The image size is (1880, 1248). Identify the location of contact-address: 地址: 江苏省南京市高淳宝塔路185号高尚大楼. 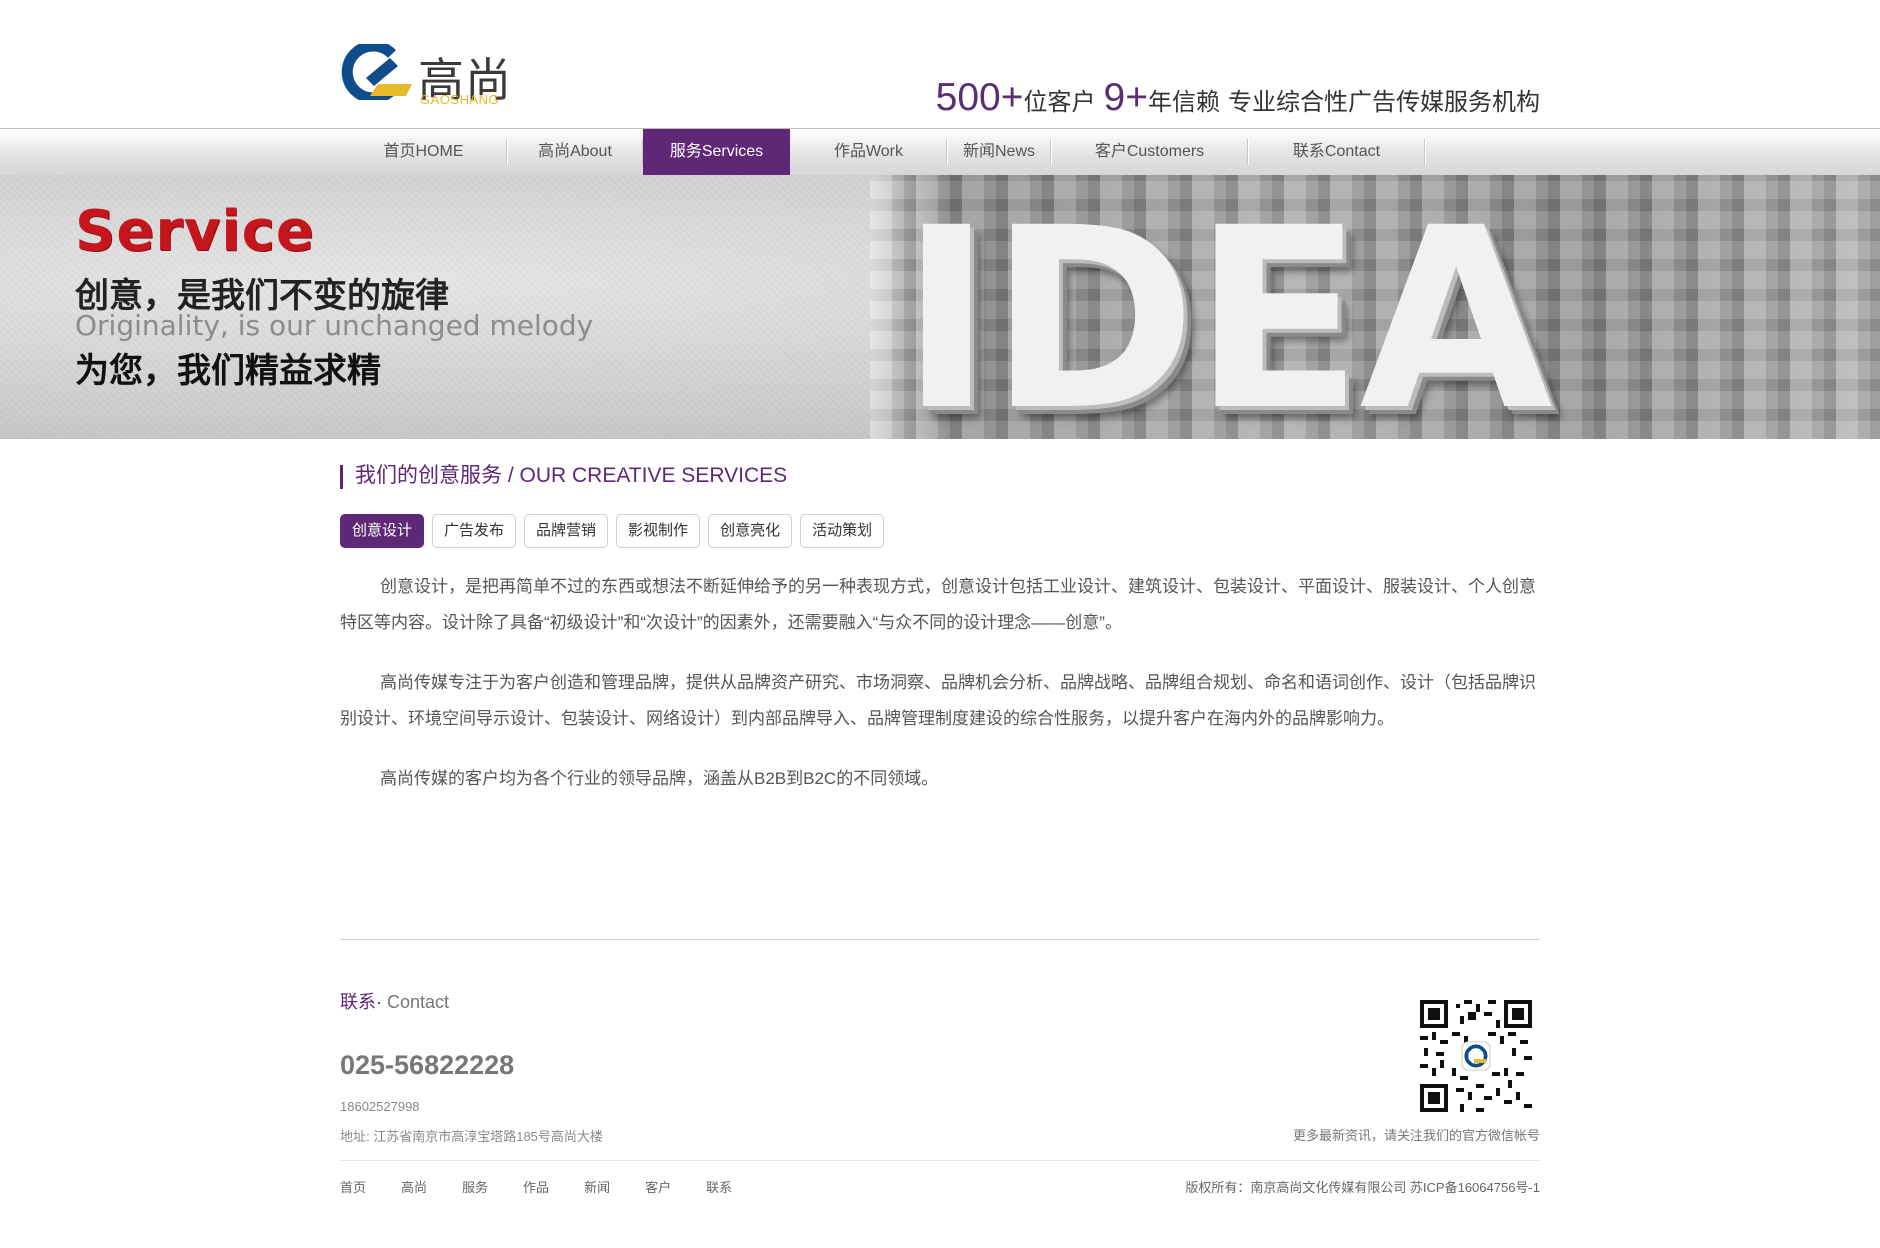
(471, 1136).